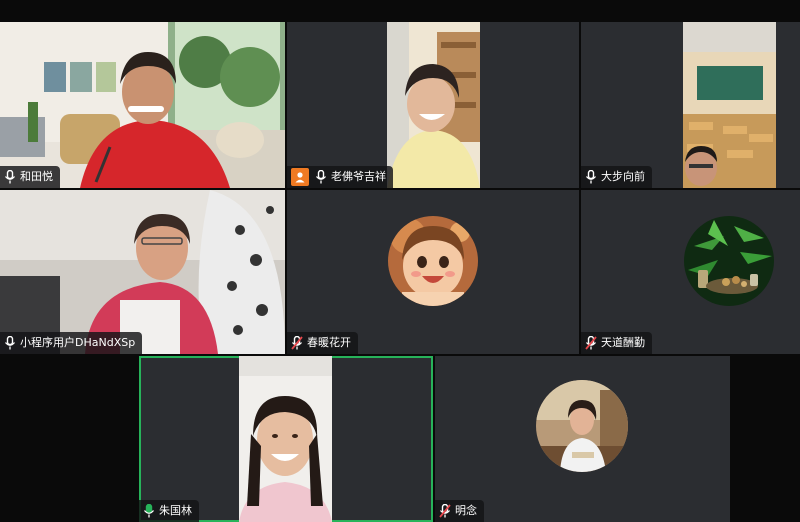  I want to click on participant-name: 老佛爷吉祥, so click(358, 176).